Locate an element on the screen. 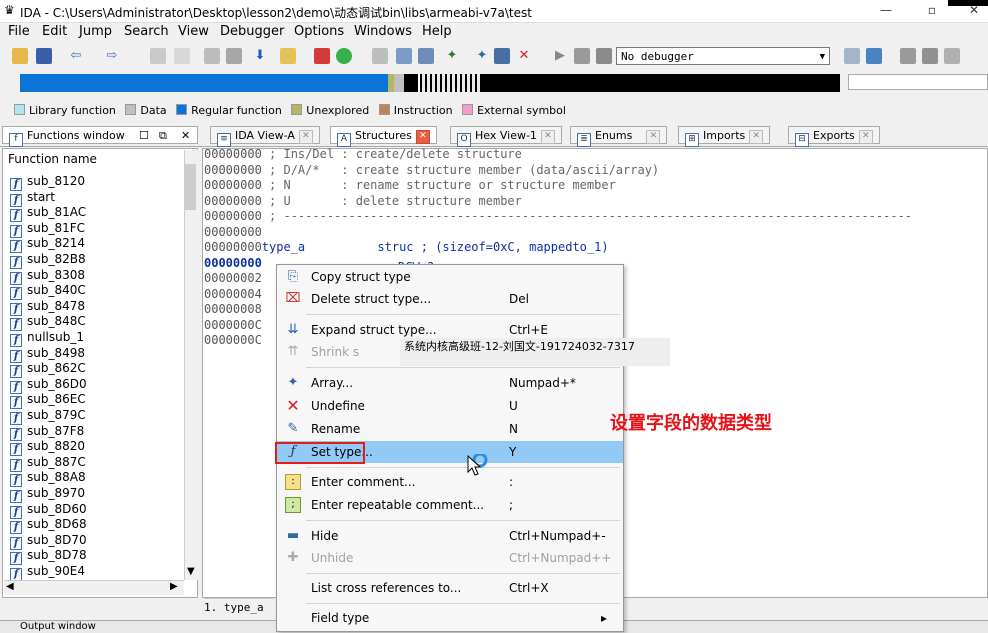 The width and height of the screenshot is (988, 633). hex-icon is located at coordinates (930, 56).